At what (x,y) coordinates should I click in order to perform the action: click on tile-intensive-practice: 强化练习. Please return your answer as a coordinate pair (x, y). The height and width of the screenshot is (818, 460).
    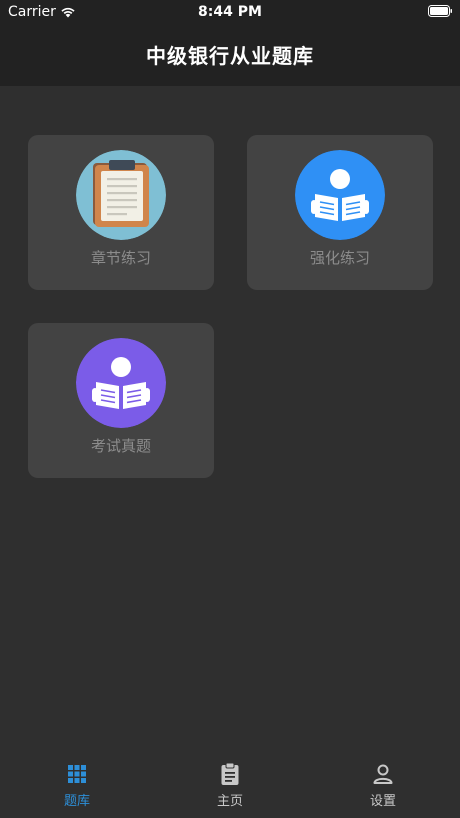
    Looking at the image, I should click on (340, 212).